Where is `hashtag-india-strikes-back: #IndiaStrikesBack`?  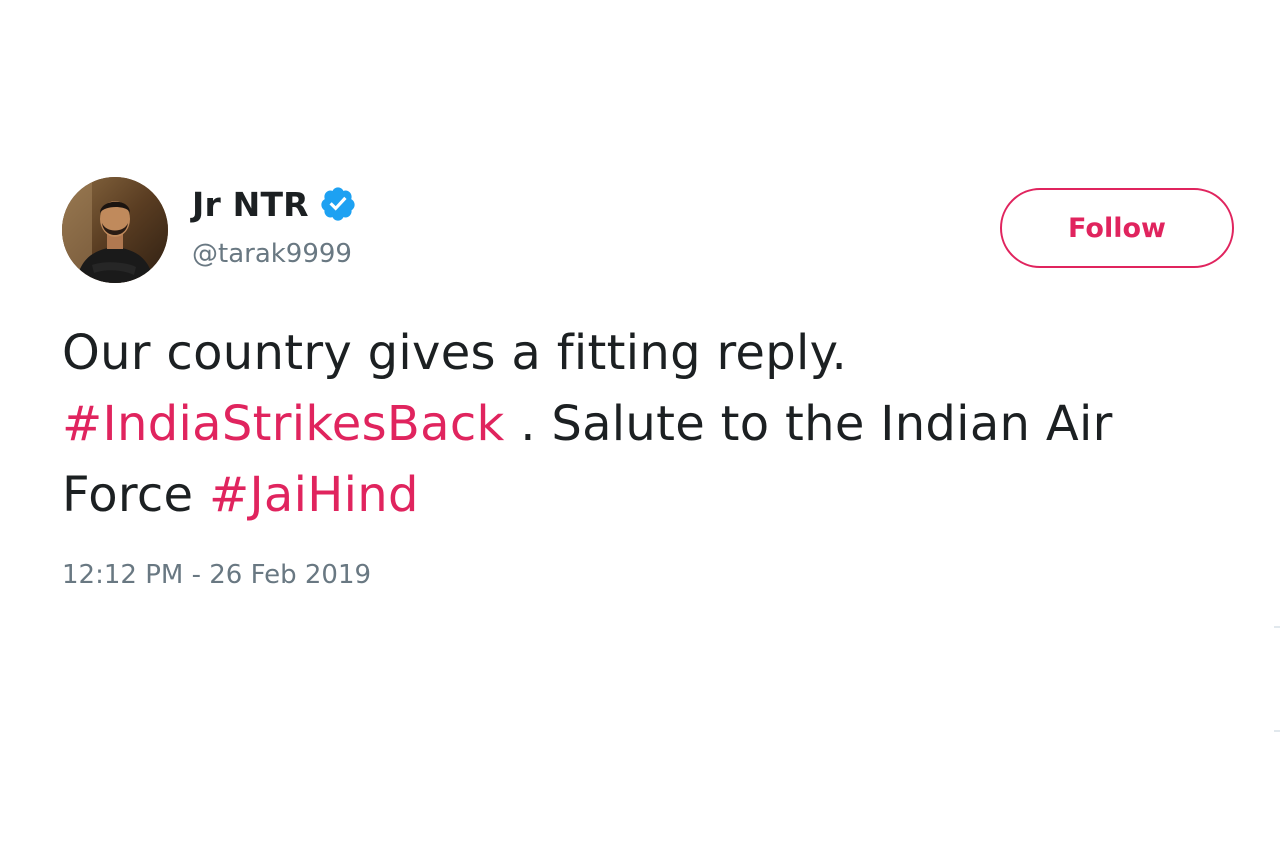 hashtag-india-strikes-back: #IndiaStrikesBack is located at coordinates (283, 424).